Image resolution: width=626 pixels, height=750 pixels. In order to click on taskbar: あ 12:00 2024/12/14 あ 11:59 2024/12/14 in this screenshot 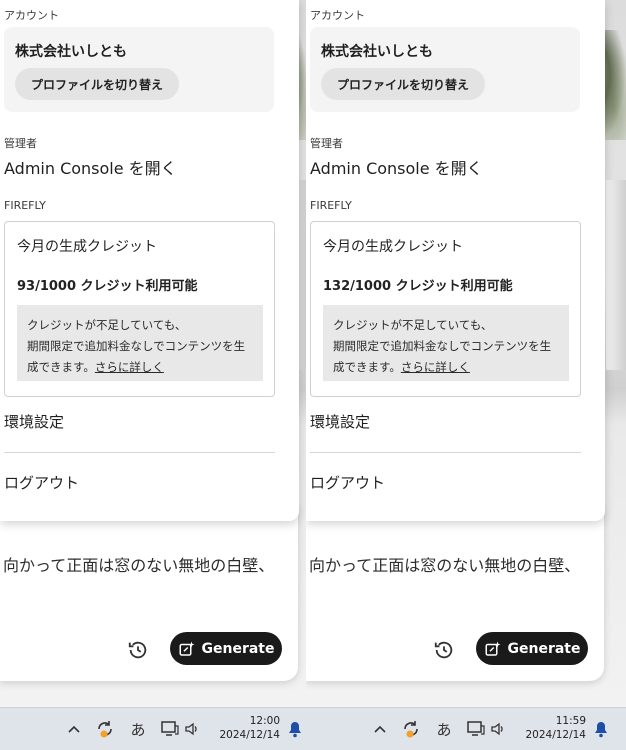, I will do `click(313, 728)`.